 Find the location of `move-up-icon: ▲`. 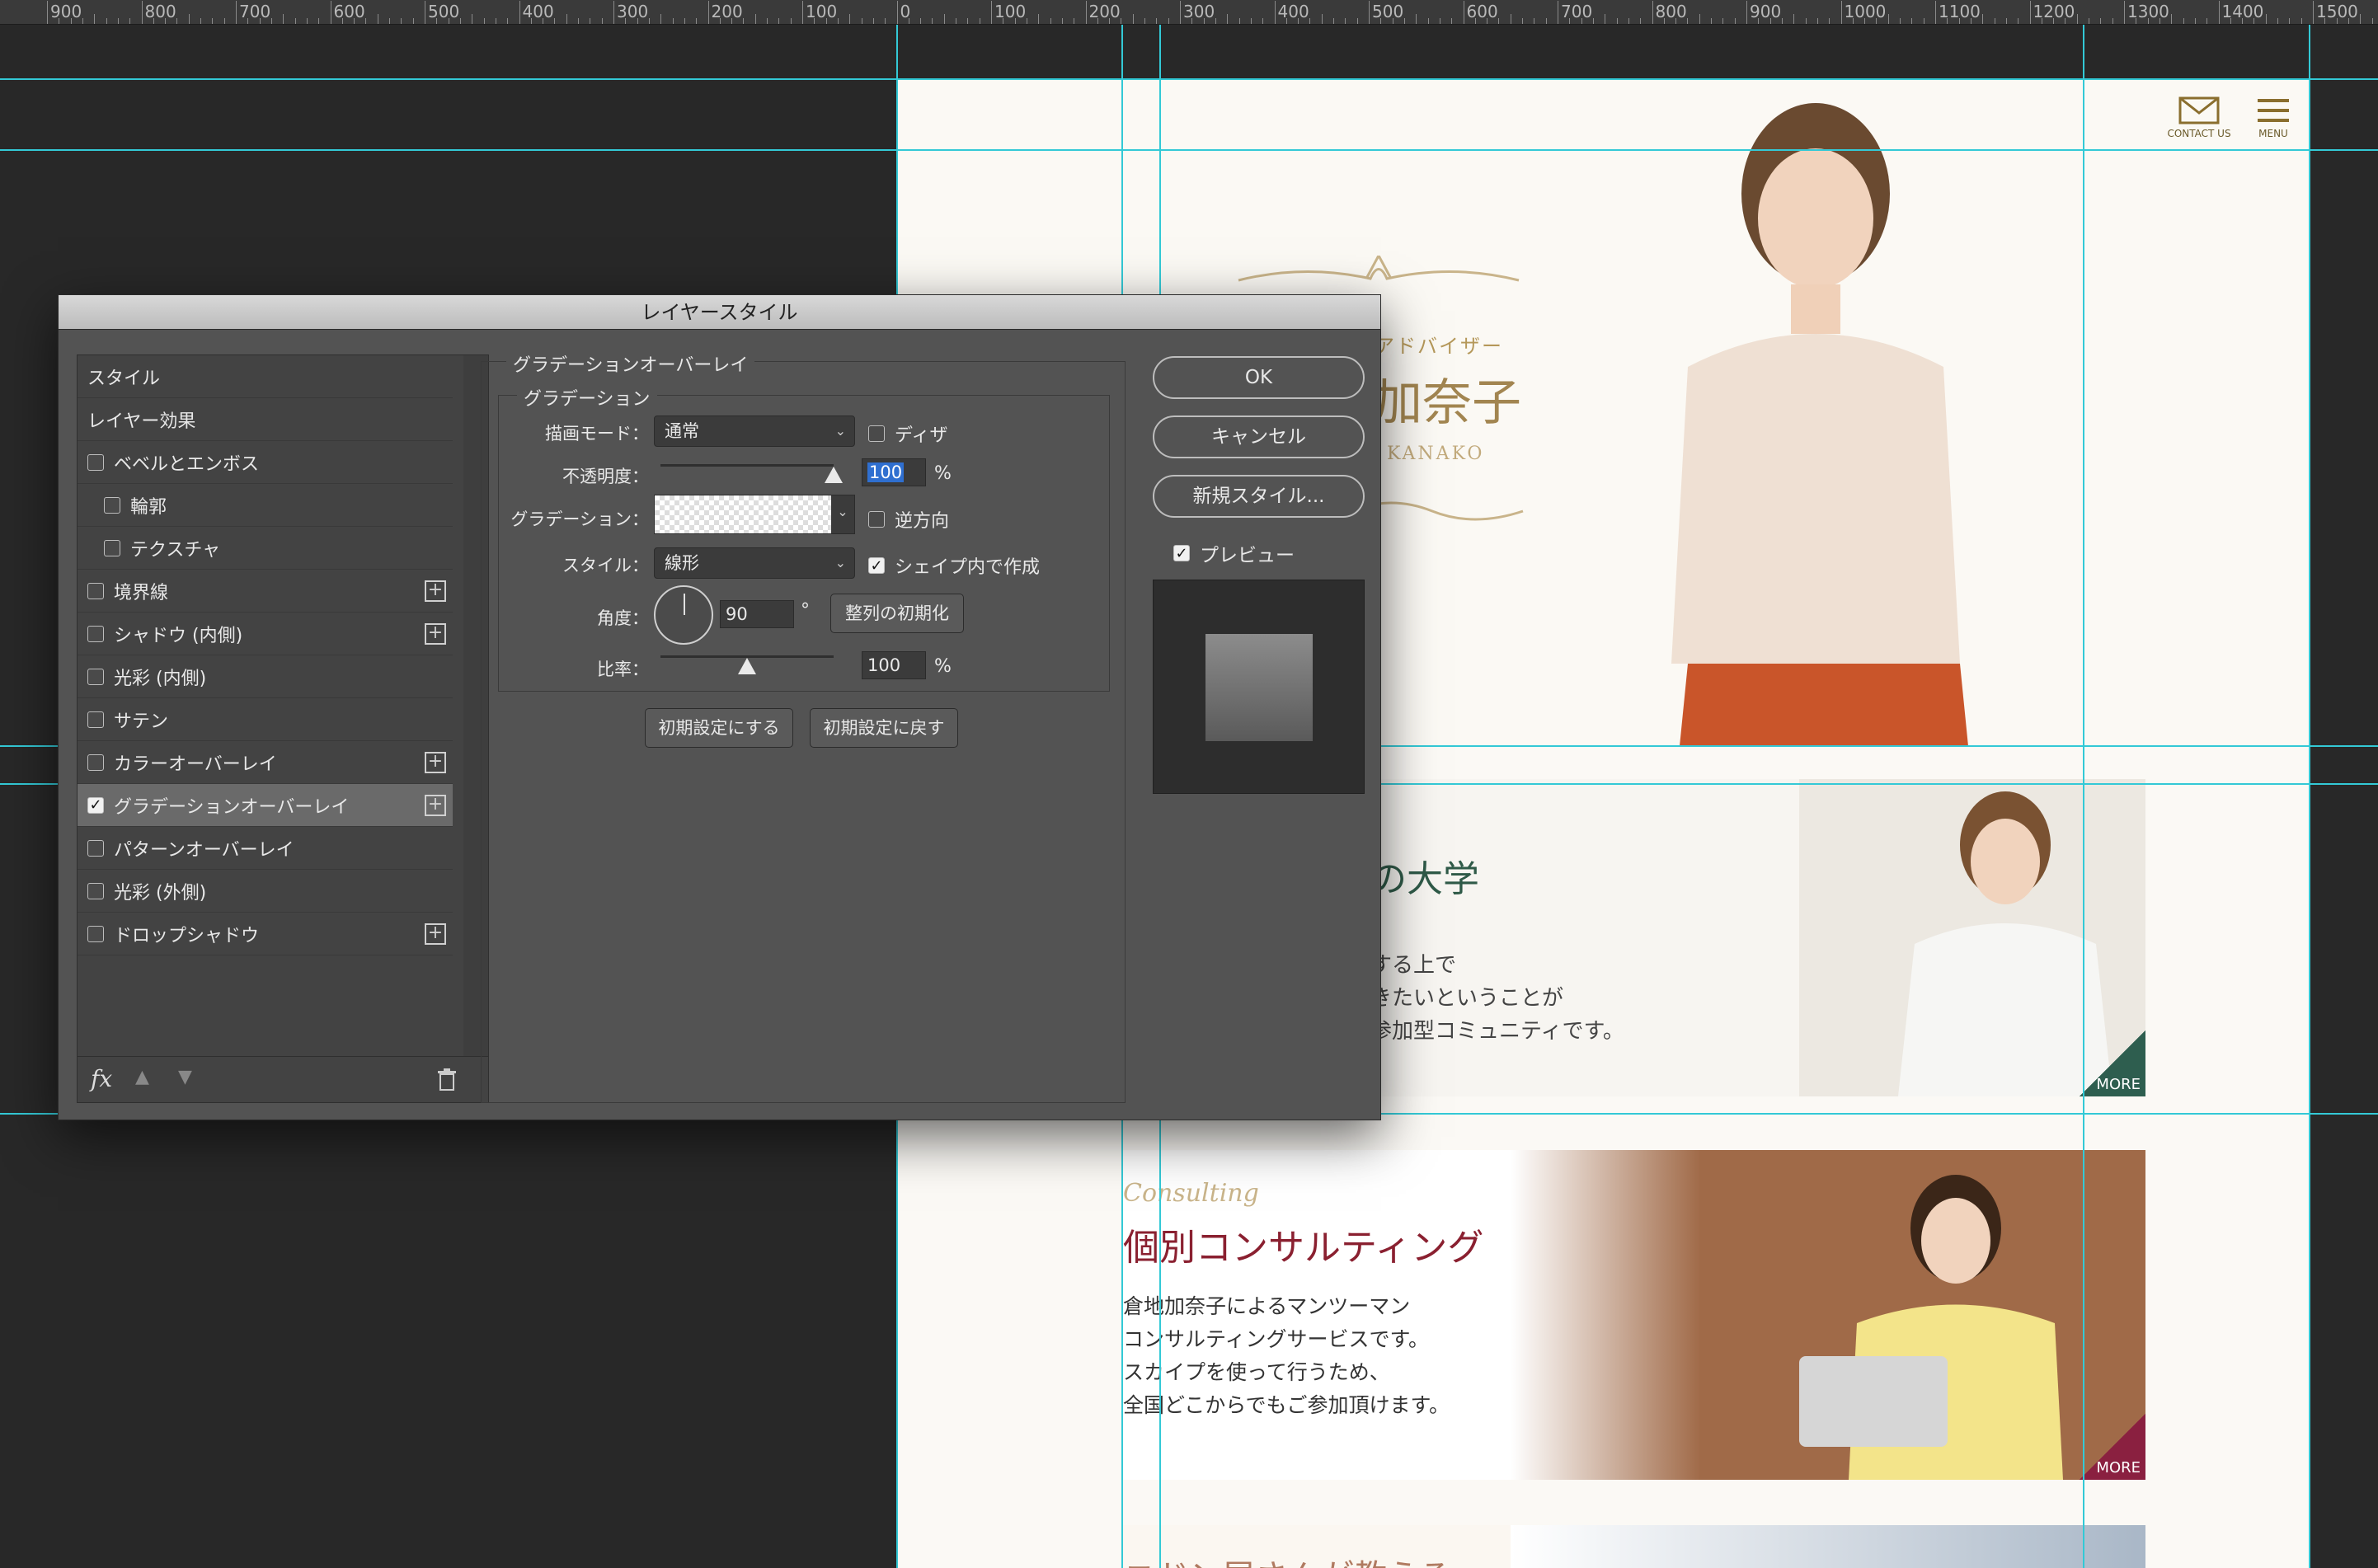

move-up-icon: ▲ is located at coordinates (142, 1077).